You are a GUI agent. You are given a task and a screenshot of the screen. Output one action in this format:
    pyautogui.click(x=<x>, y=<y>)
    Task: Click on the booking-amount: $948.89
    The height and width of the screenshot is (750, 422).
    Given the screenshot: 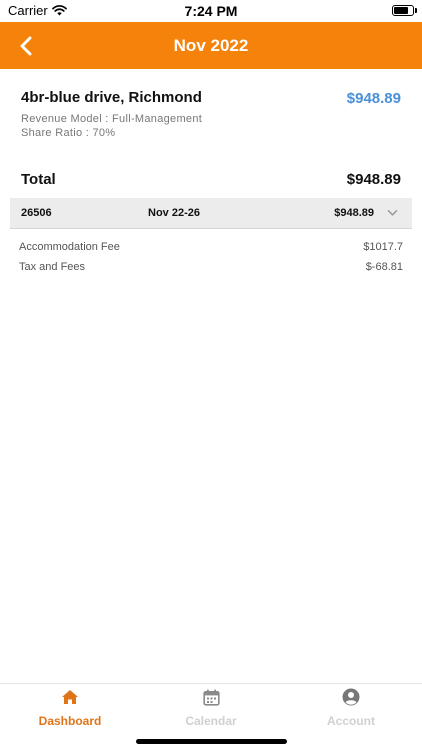 What is the action you would take?
    pyautogui.click(x=354, y=213)
    